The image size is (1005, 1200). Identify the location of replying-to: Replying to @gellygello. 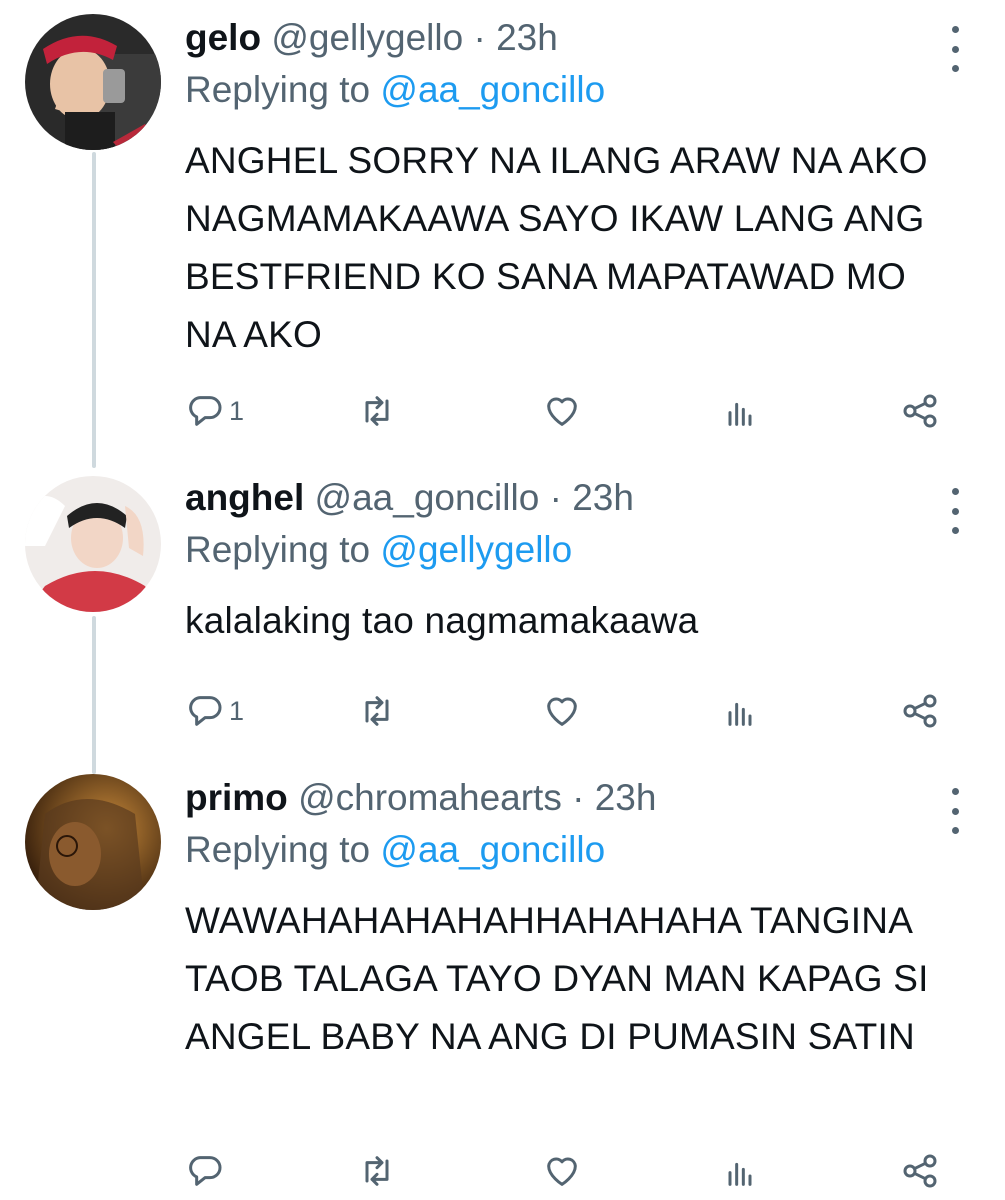
(565, 550).